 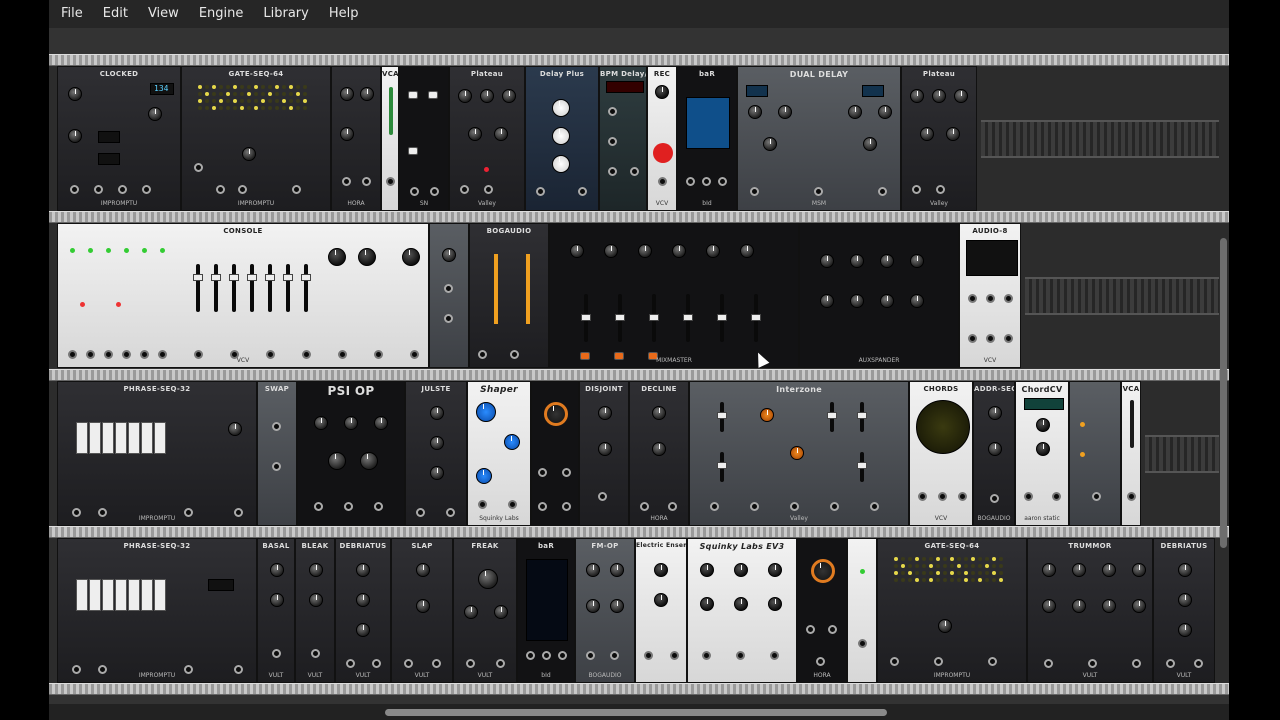 I want to click on module-scope, so click(x=862, y=610).